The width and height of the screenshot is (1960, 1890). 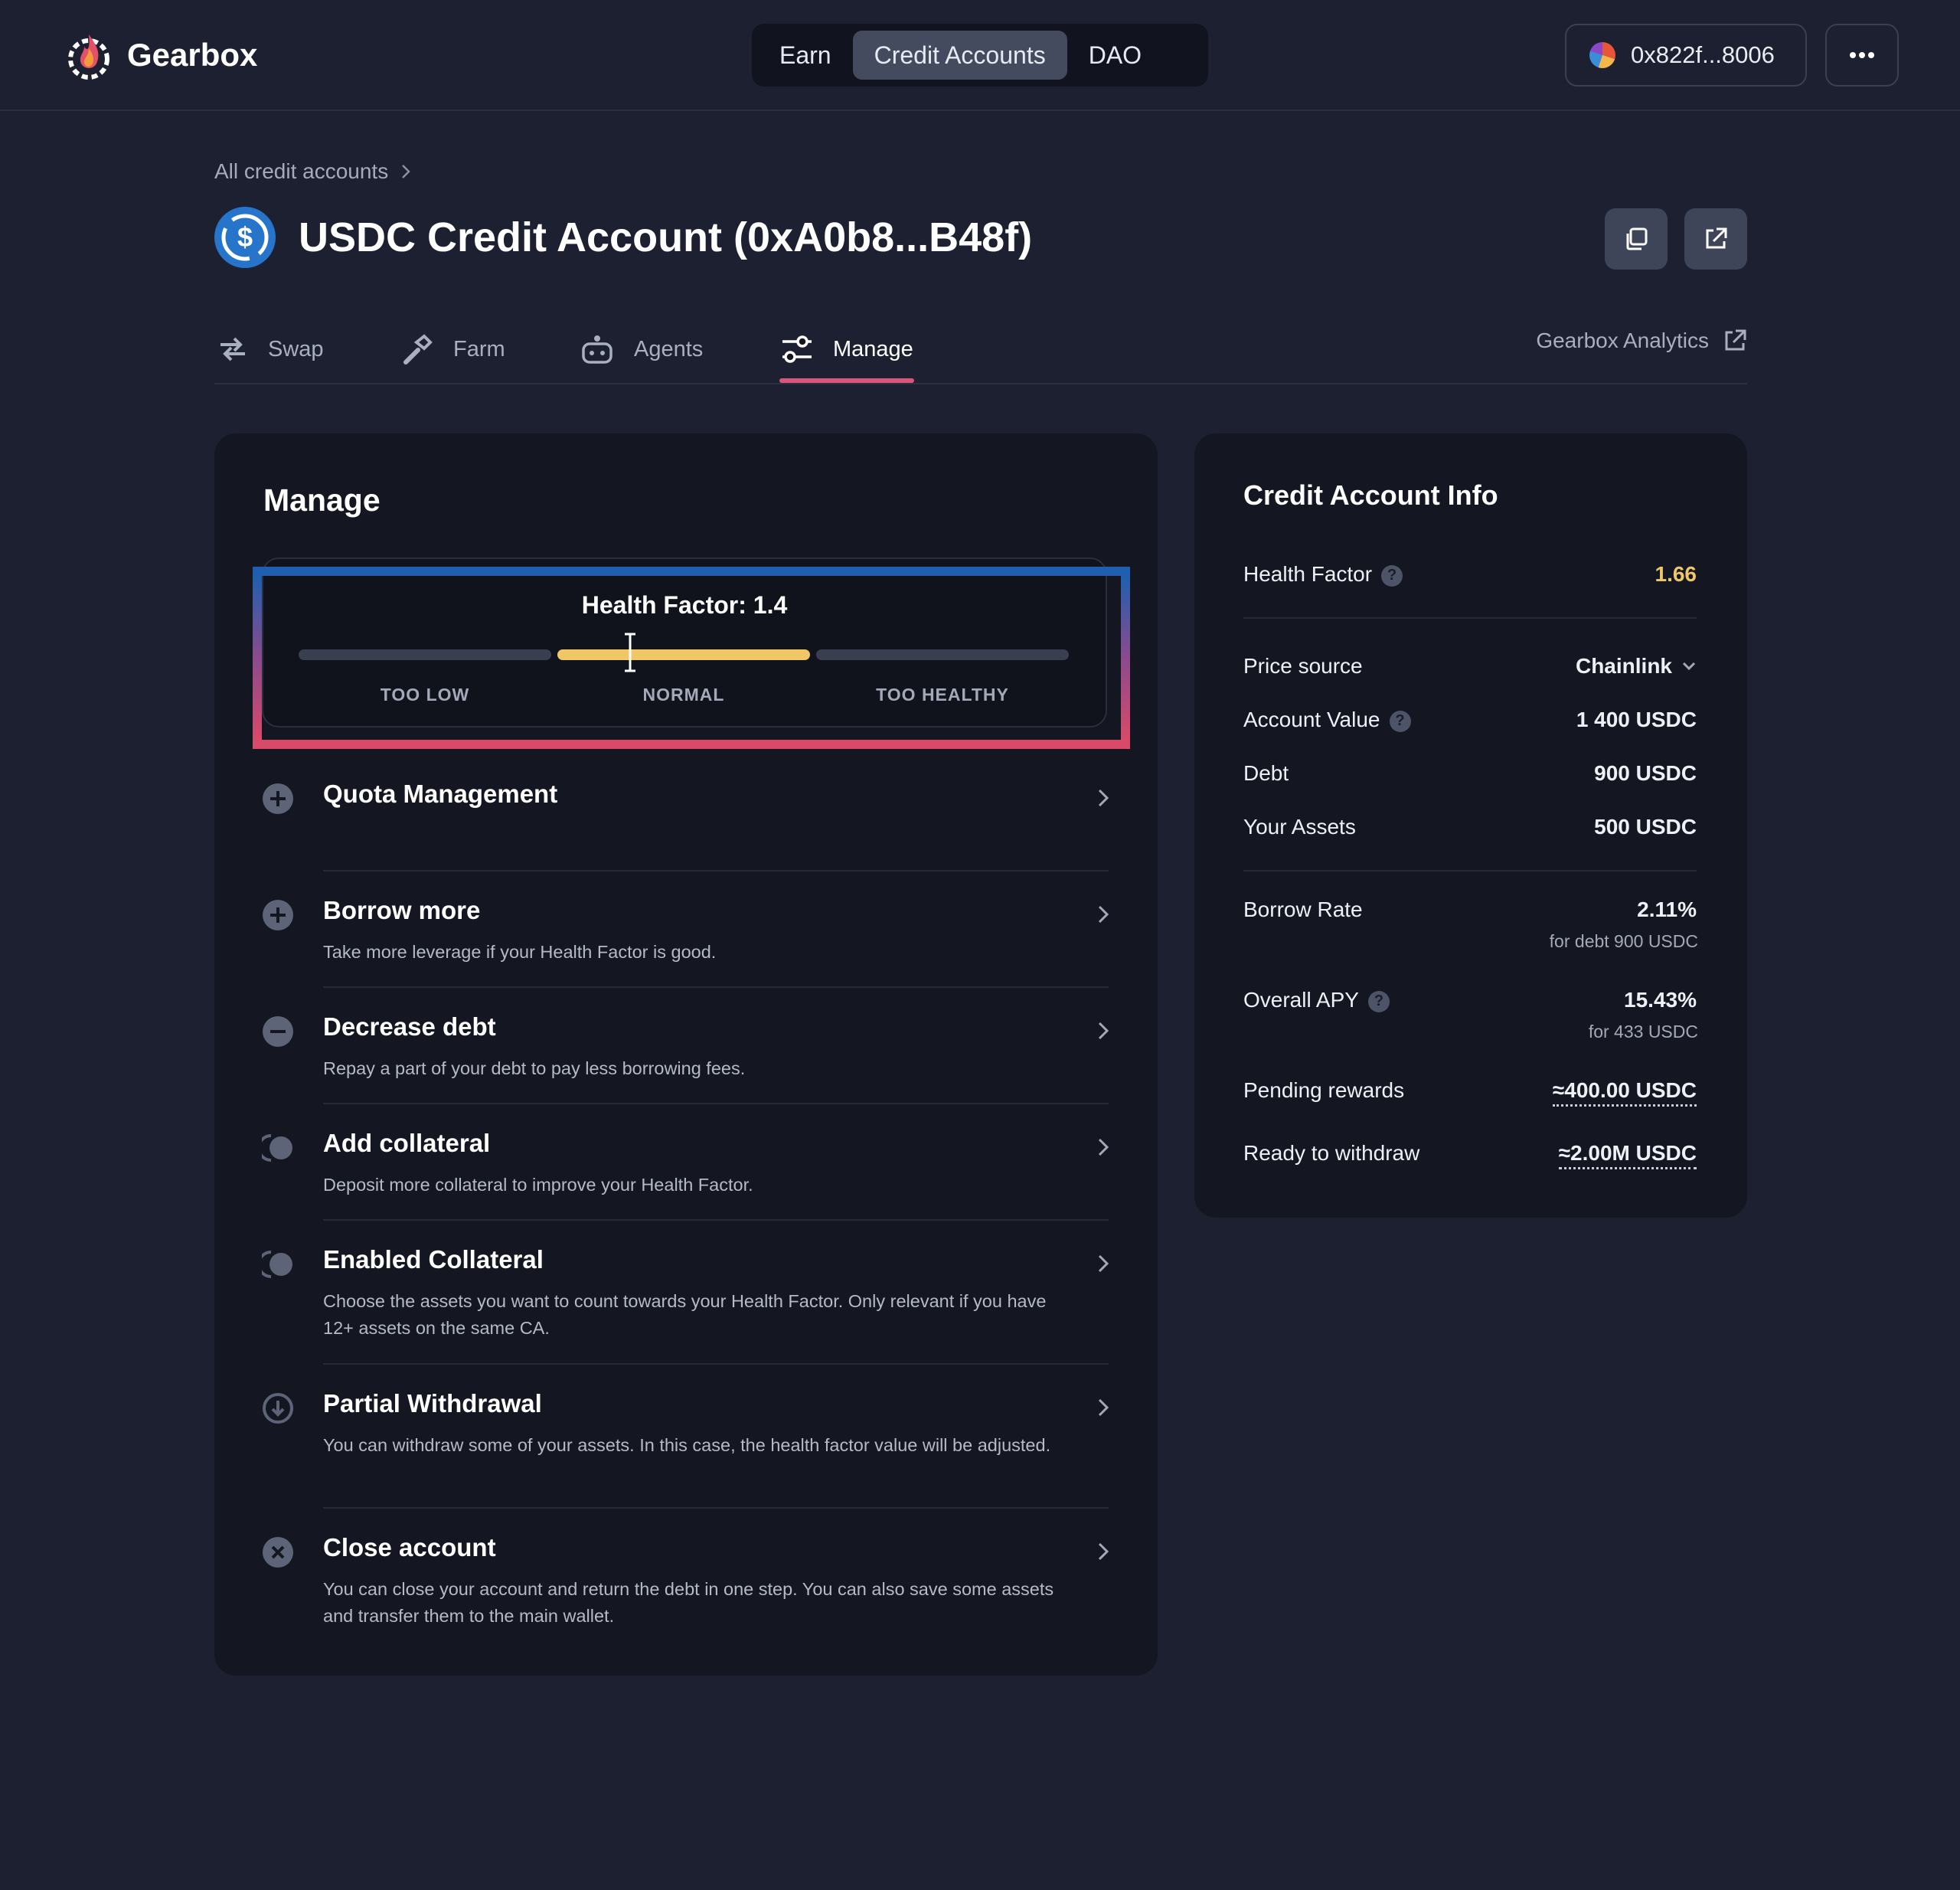 I want to click on usdc-token-icon: $, so click(x=245, y=237).